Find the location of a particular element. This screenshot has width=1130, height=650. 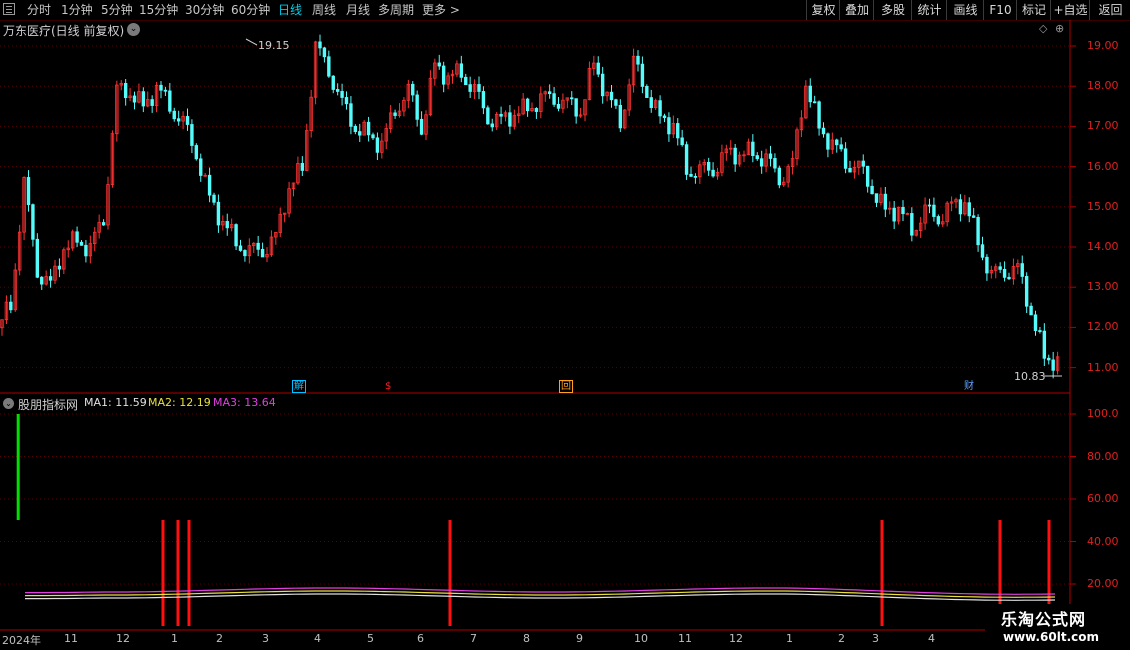

ma1-value: MA1: 11.59 is located at coordinates (115, 402).